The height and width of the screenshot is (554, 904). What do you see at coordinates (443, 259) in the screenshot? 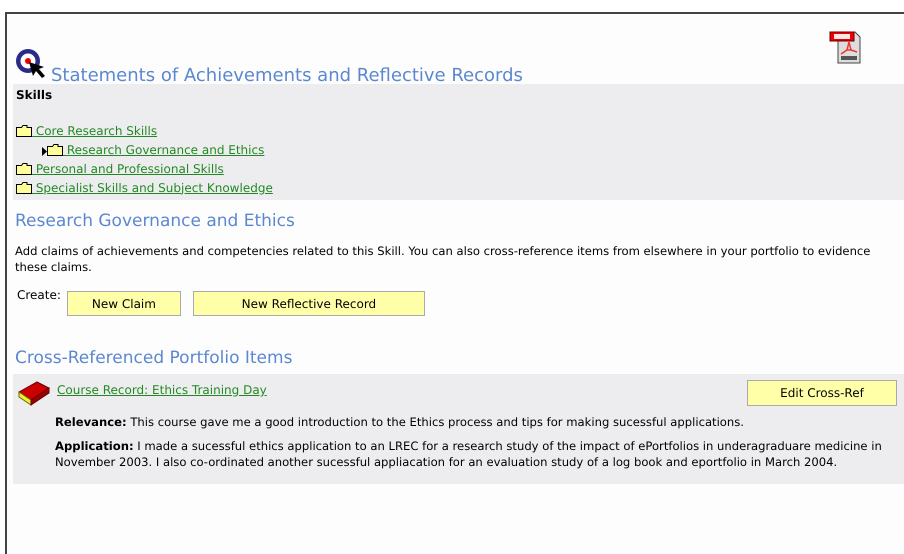
I see `description-text: Add claims of achievements and competencies related to this Skill. You can also cross-reference items from elsewhere in your portfolio to evidence these claims.` at bounding box center [443, 259].